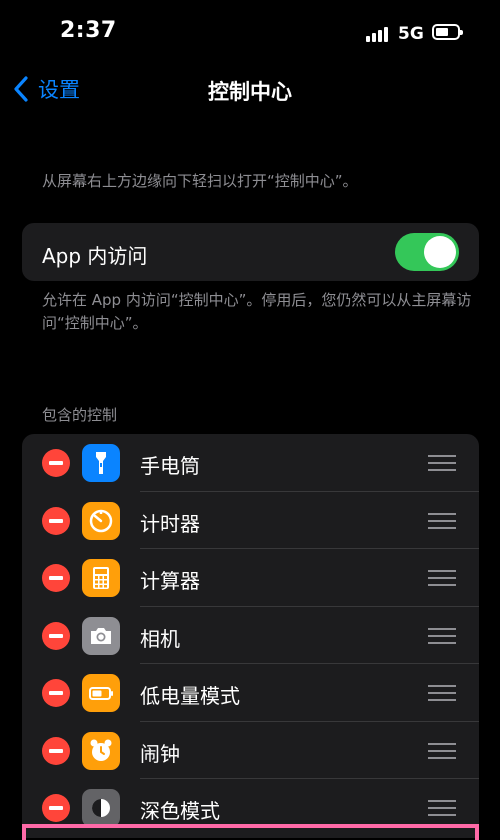 This screenshot has height=840, width=500. What do you see at coordinates (101, 578) in the screenshot?
I see `calculator-icon` at bounding box center [101, 578].